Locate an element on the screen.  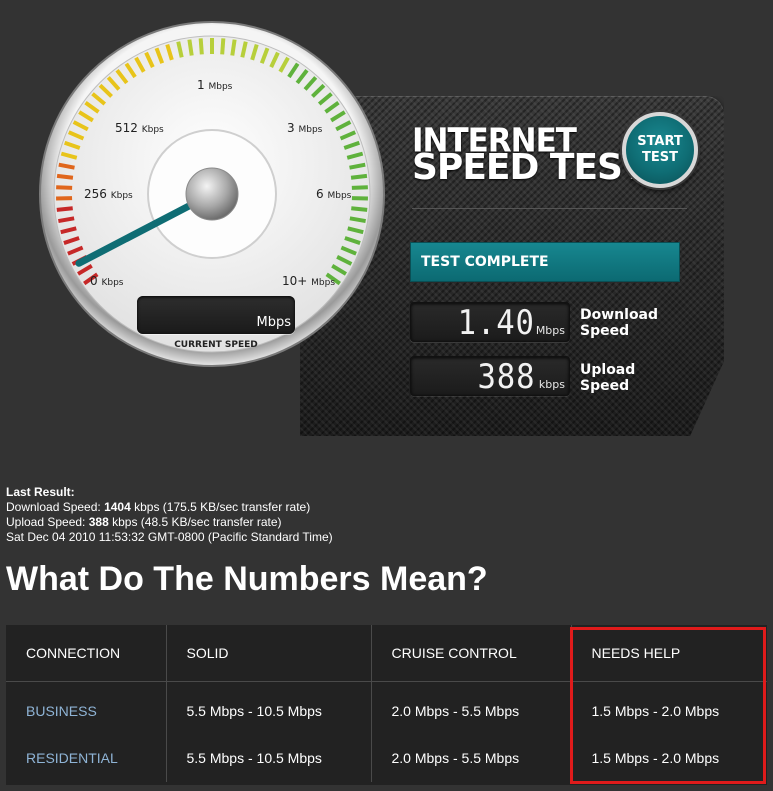
gauge-label-1mbps: 1 Mbps is located at coordinates (215, 85).